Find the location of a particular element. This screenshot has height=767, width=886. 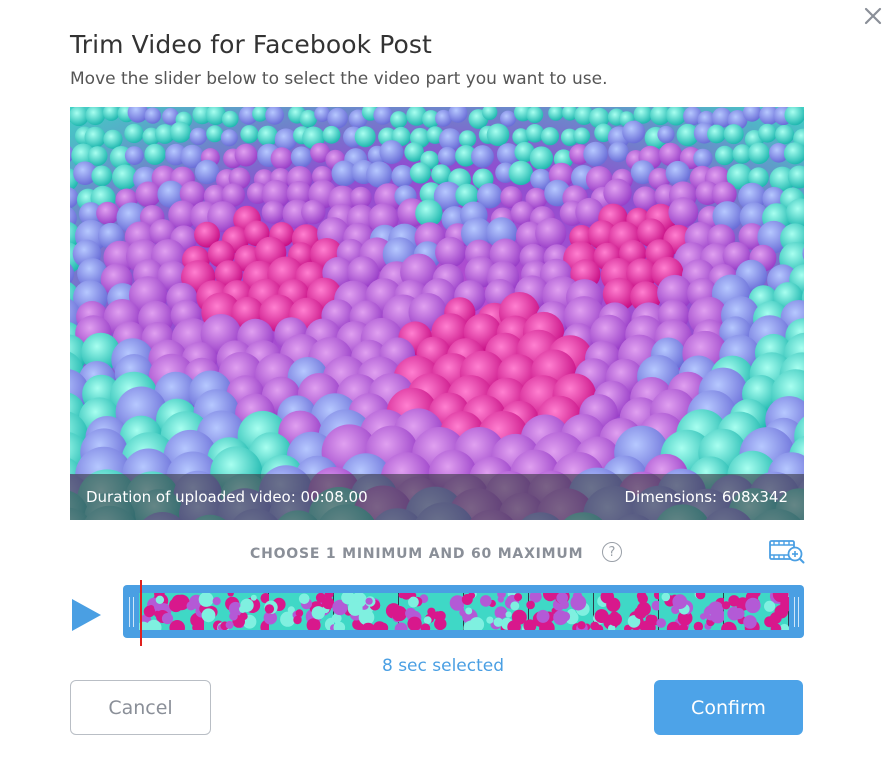

video-duration: Duration of uploaded video: 00:08.00 is located at coordinates (227, 497).